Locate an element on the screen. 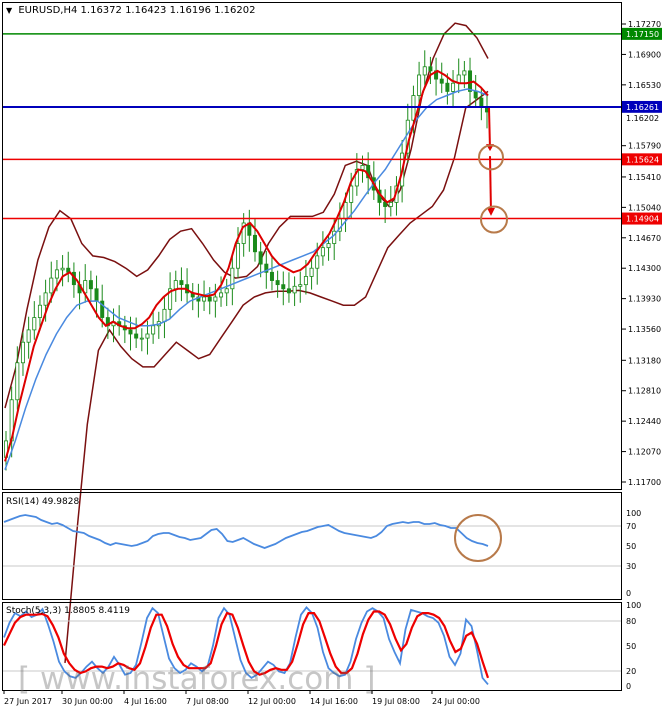 The width and height of the screenshot is (665, 716). price-tick-label: 1.17270 is located at coordinates (644, 24).